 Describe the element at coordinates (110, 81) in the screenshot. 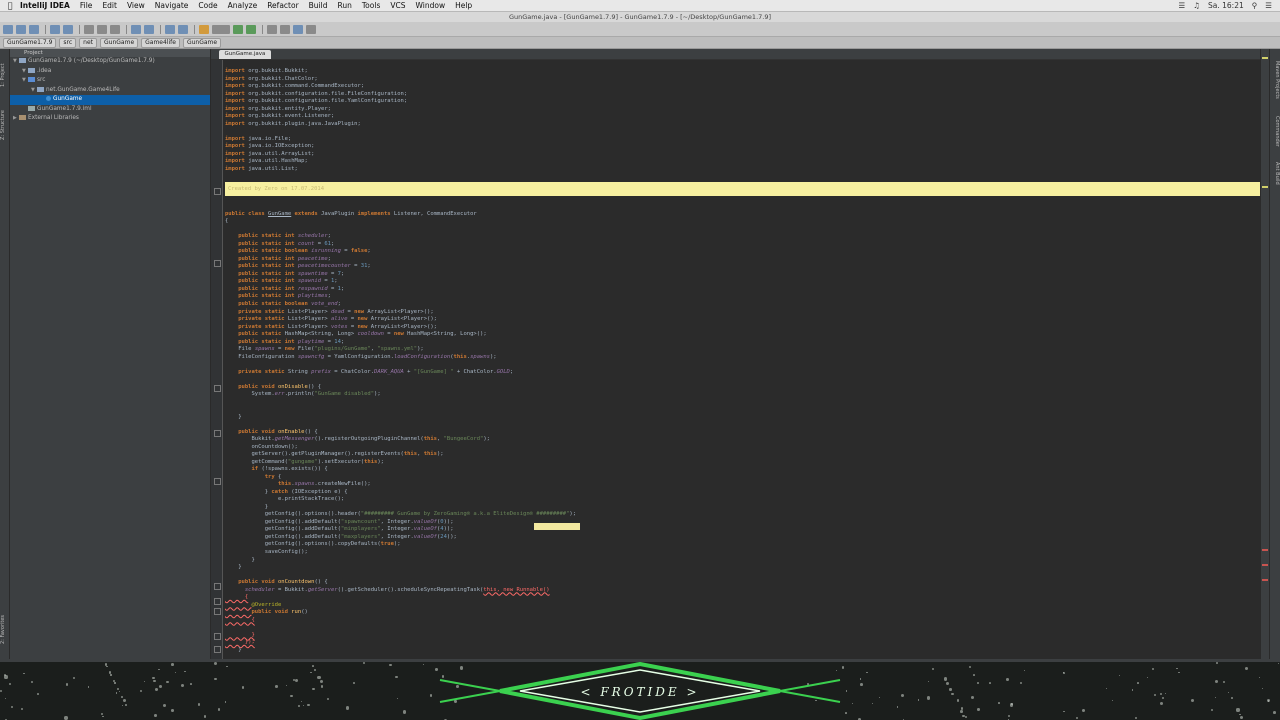

I see `tree-item: ▼ src` at that location.